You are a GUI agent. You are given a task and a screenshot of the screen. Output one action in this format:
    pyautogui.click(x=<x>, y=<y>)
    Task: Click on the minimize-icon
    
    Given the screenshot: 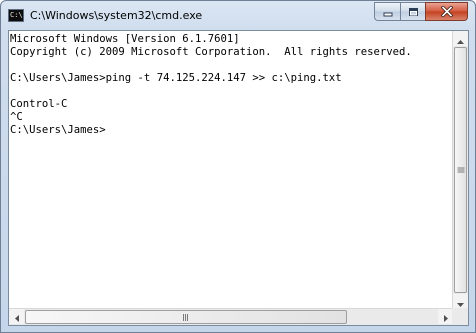 What is the action you would take?
    pyautogui.click(x=388, y=11)
    